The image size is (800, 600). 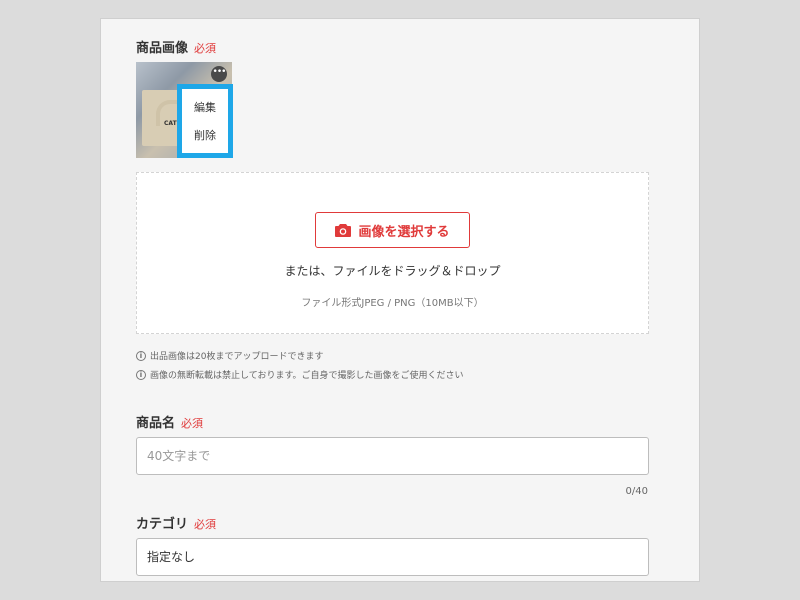 What do you see at coordinates (205, 135) in the screenshot?
I see `menu-item-delete: 削除` at bounding box center [205, 135].